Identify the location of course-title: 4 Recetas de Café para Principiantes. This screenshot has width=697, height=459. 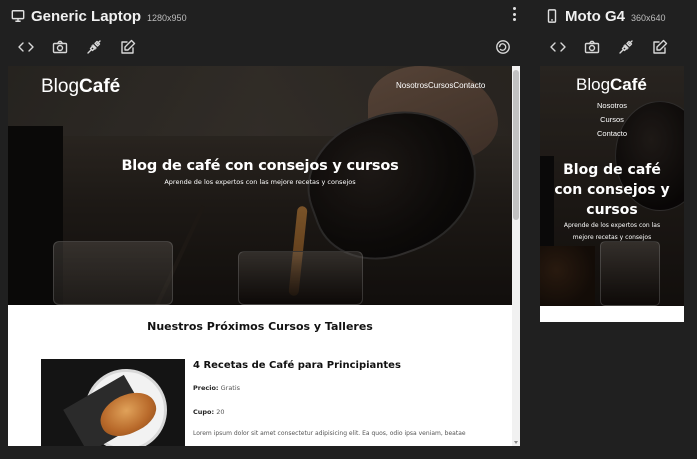
(297, 365).